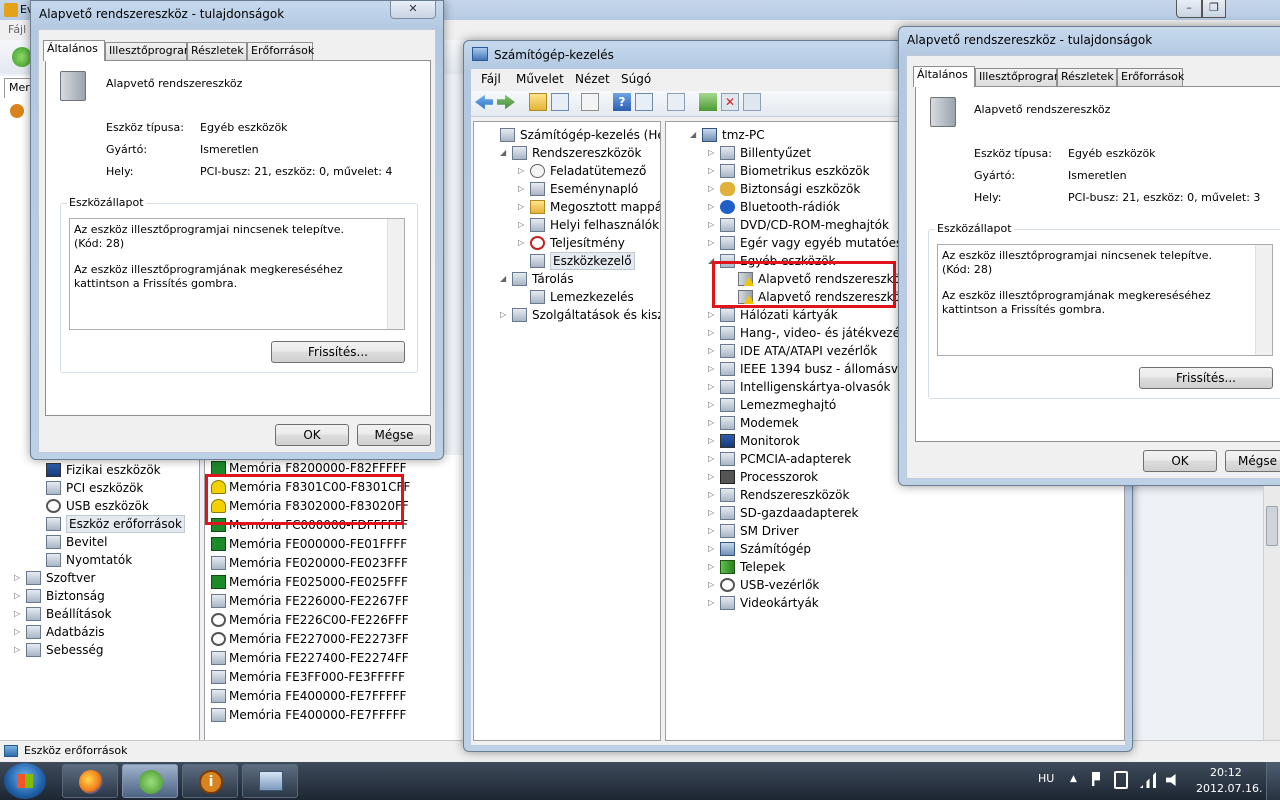  Describe the element at coordinates (769, 423) in the screenshot. I see `device-item-label: Modemek` at that location.